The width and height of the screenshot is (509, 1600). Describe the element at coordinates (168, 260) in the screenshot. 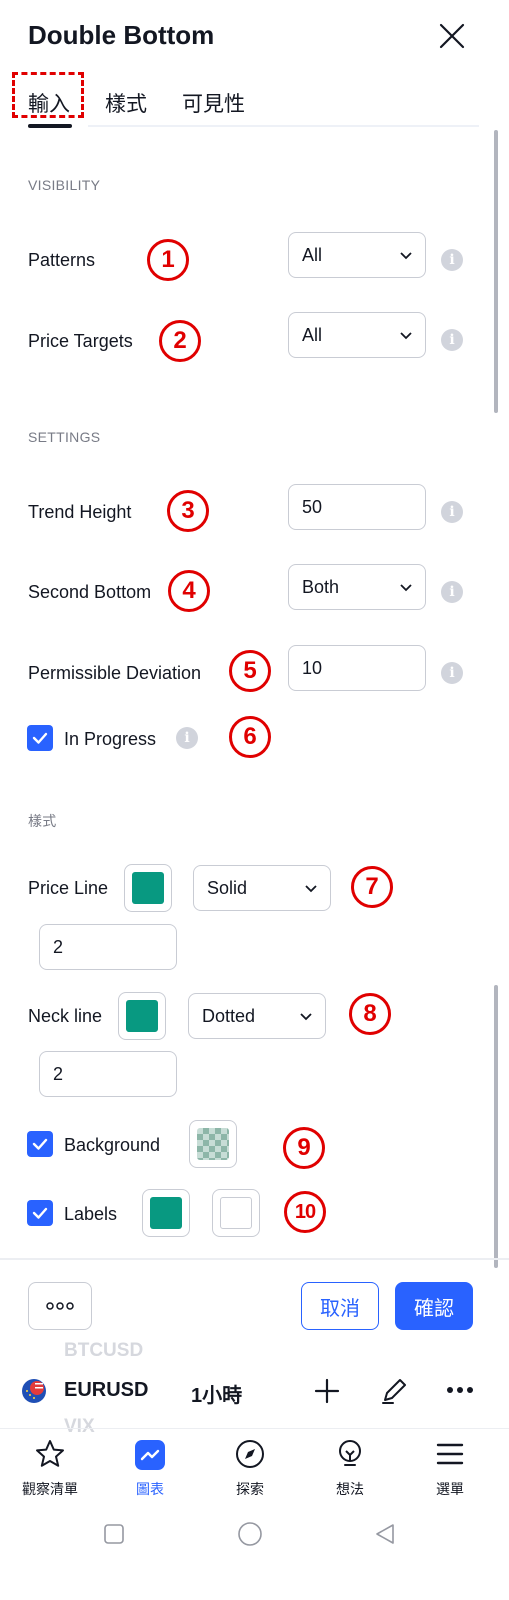

I see `annotation-badge: 1` at that location.